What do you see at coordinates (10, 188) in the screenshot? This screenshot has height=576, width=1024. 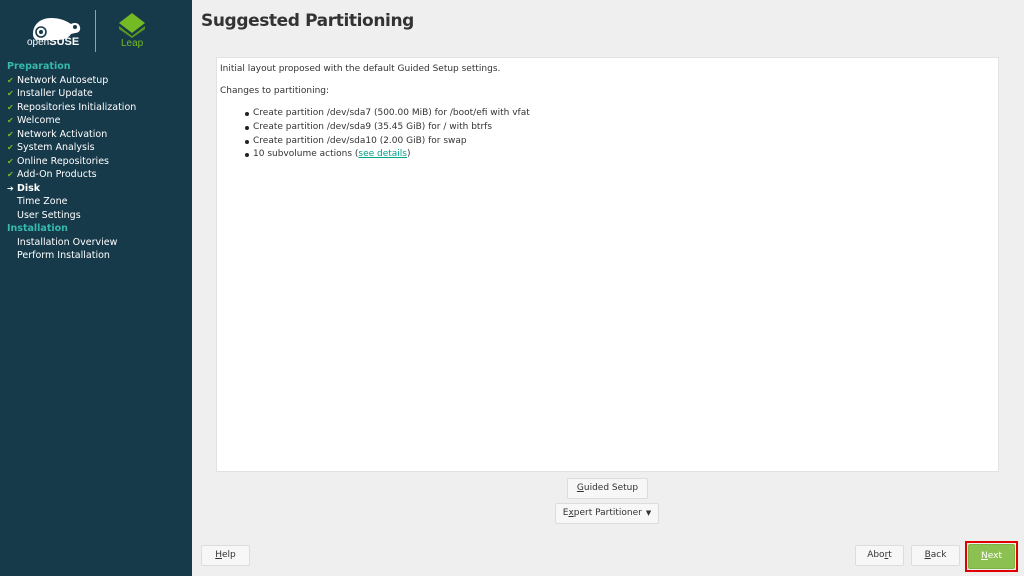 I see `arrow-right-icon: ➔` at bounding box center [10, 188].